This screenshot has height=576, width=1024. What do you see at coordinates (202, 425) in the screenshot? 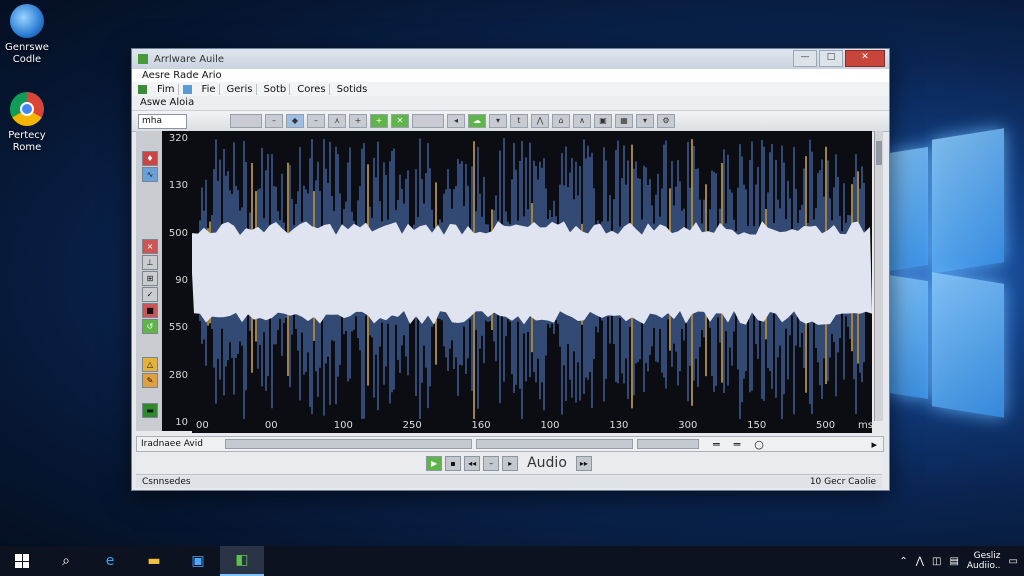
I see `x-tick-label: 00` at bounding box center [202, 425].